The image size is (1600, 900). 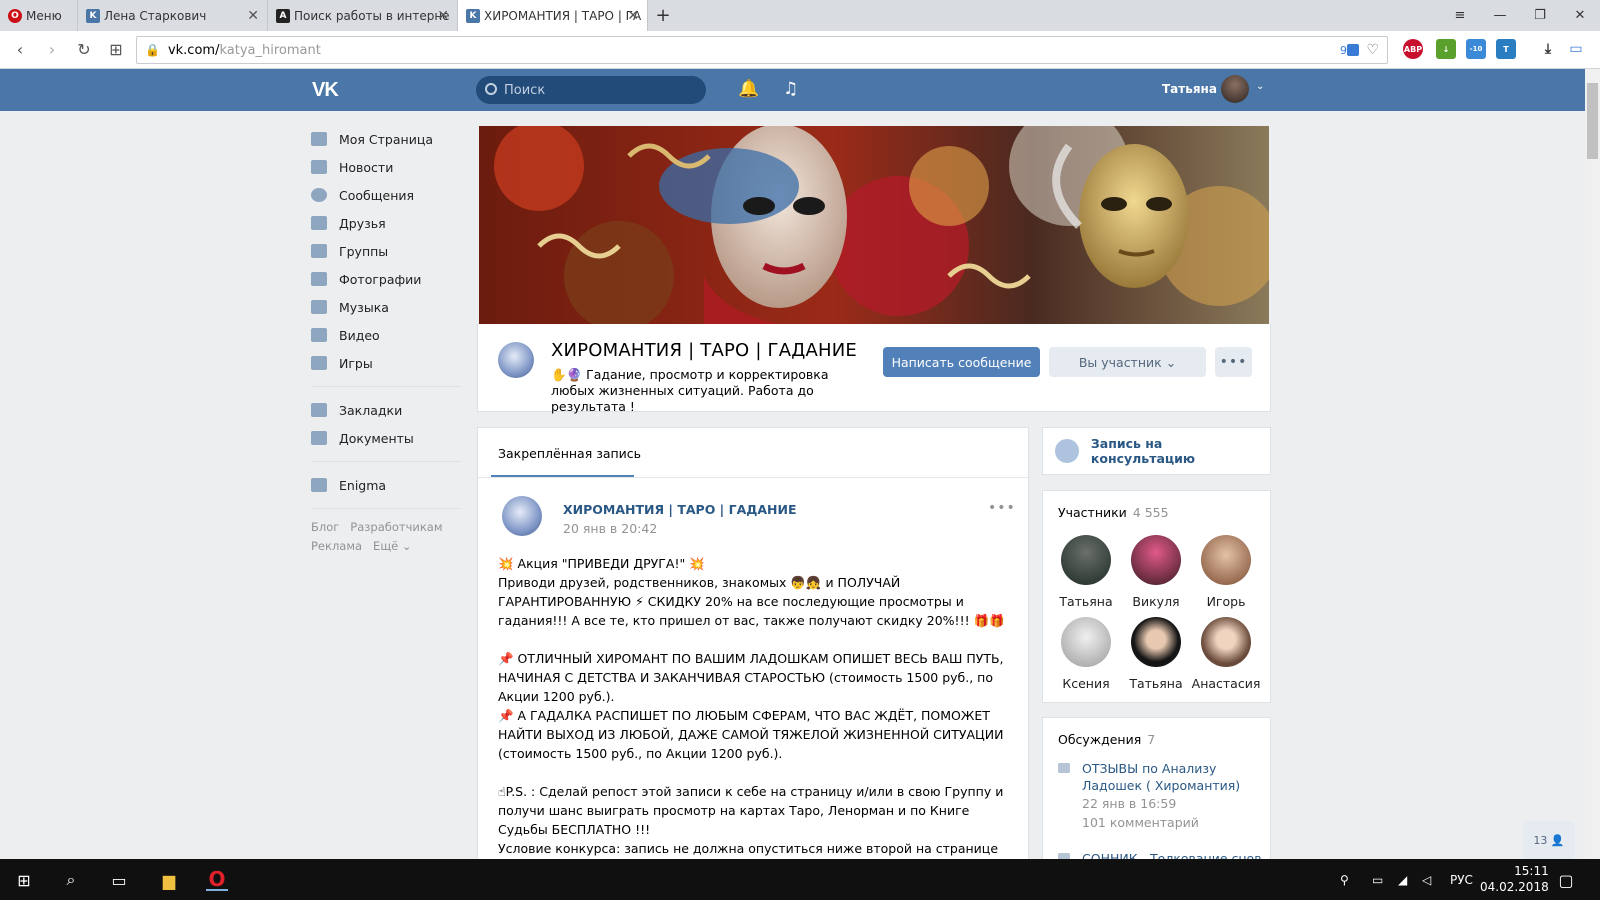 What do you see at coordinates (385, 546) in the screenshot?
I see `link-more: Ещё` at bounding box center [385, 546].